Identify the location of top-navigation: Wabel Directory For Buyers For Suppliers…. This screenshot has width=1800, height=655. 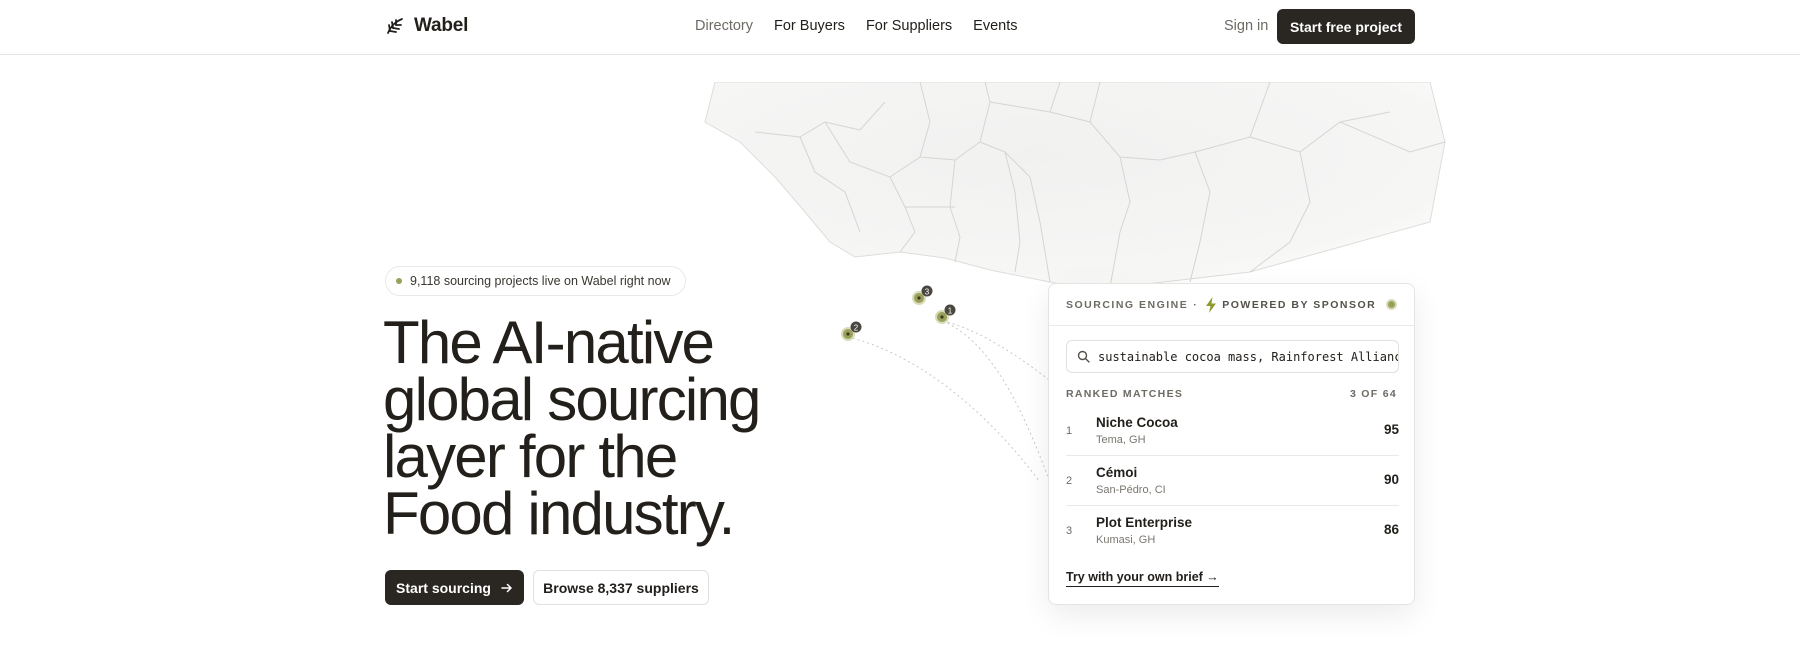
(900, 27).